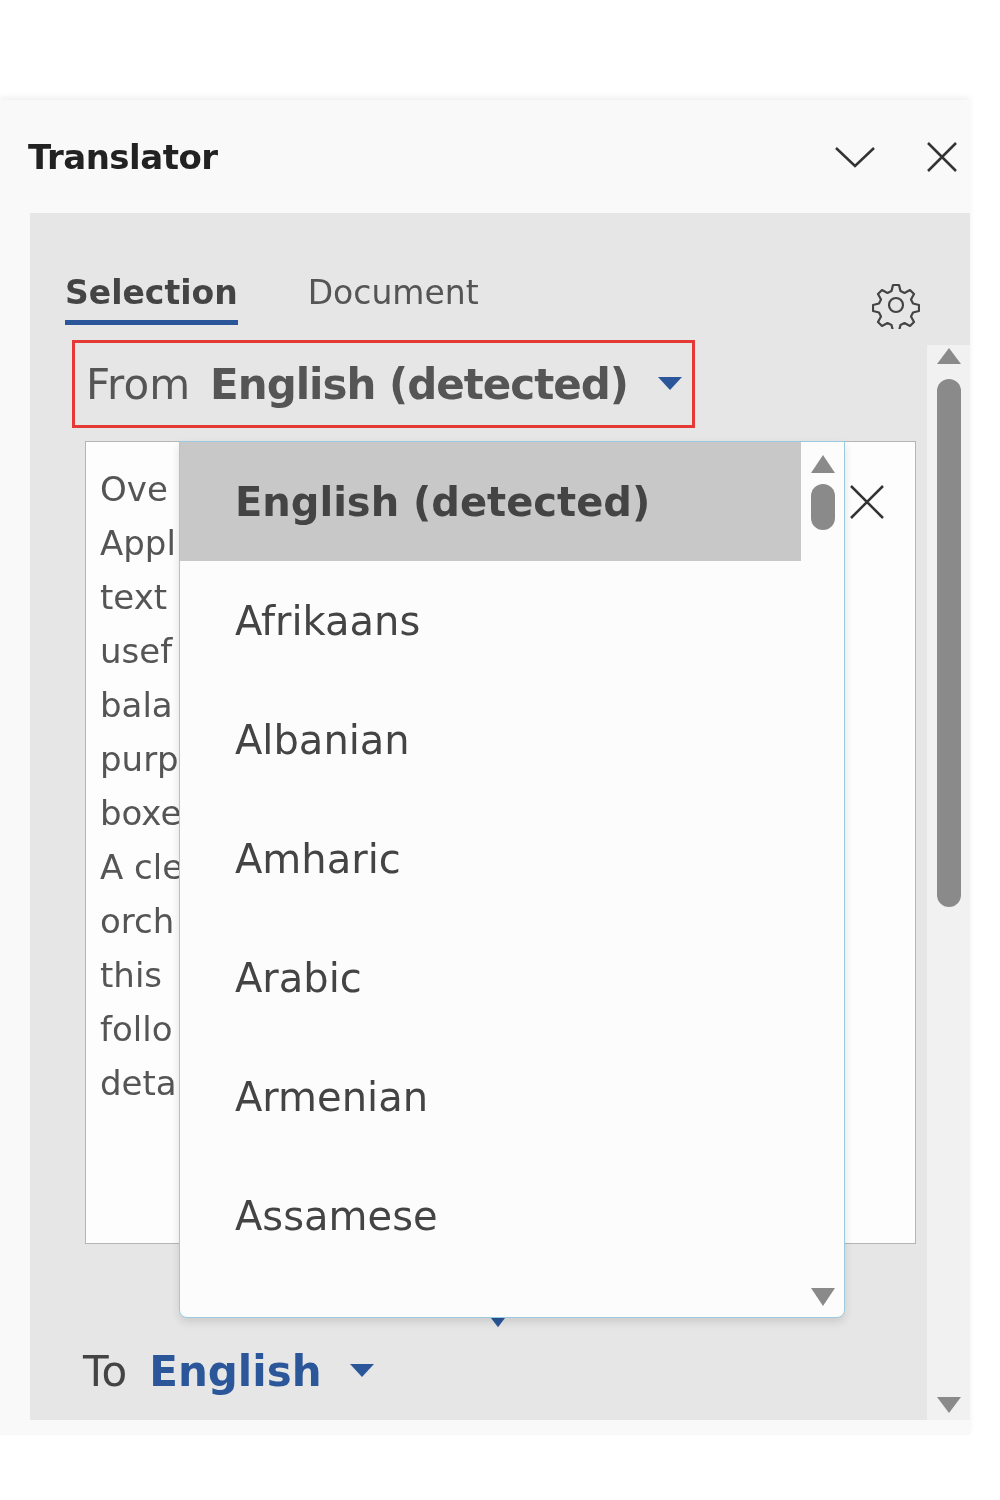 The height and width of the screenshot is (1500, 1000). Describe the element at coordinates (490, 858) in the screenshot. I see `language-option: Amharic` at that location.